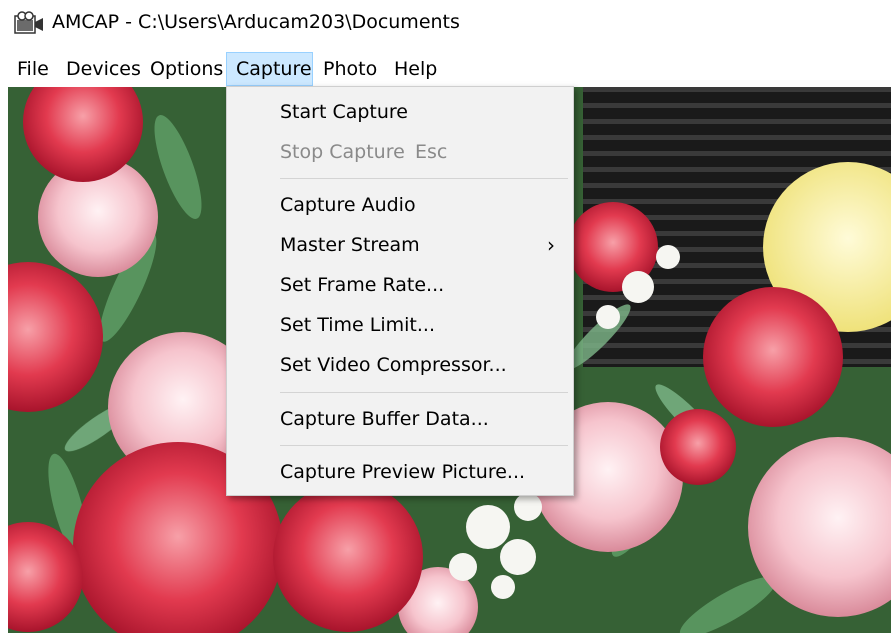 Image resolution: width=894 pixels, height=639 pixels. I want to click on capture-audio-label: Capture Audio, so click(348, 205).